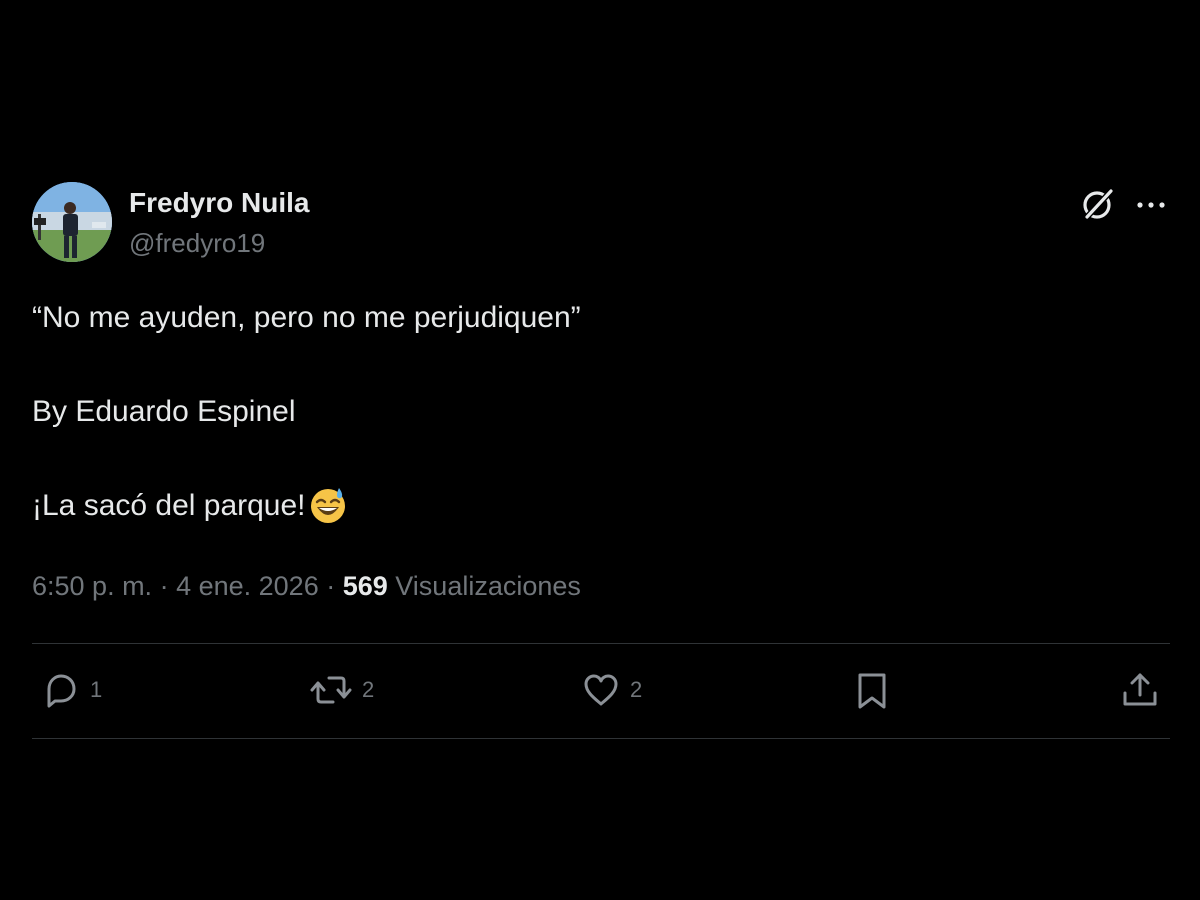 The width and height of the screenshot is (1200, 900). What do you see at coordinates (601, 690) in the screenshot?
I see `heart-icon` at bounding box center [601, 690].